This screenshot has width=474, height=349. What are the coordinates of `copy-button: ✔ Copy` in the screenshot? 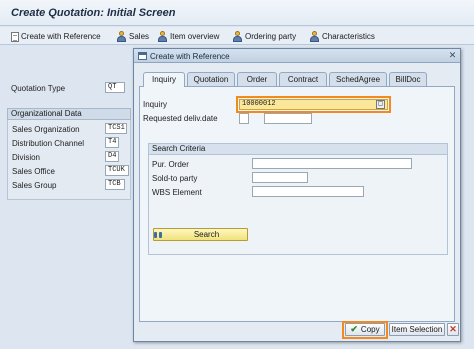 It's located at (365, 329).